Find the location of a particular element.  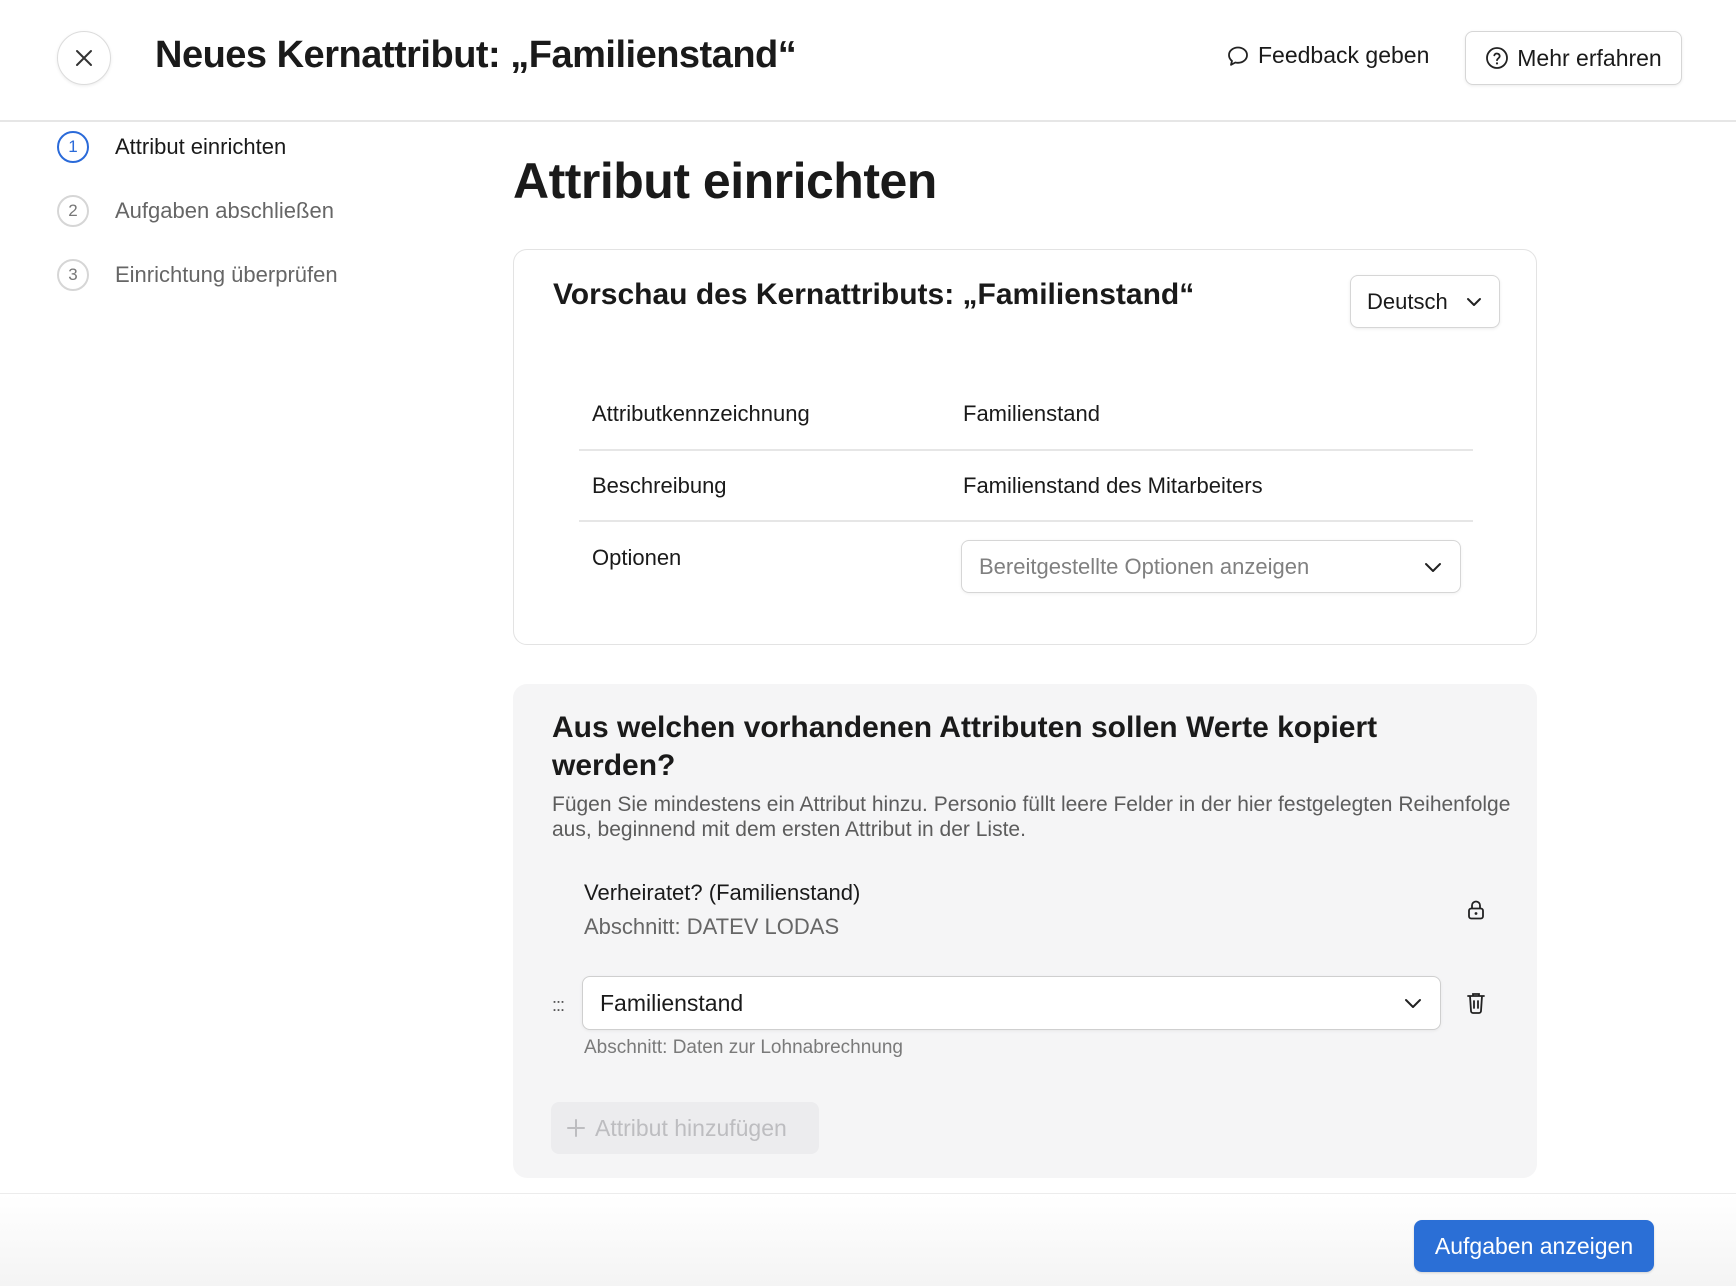

step-label: Attribut einrichten is located at coordinates (201, 146).